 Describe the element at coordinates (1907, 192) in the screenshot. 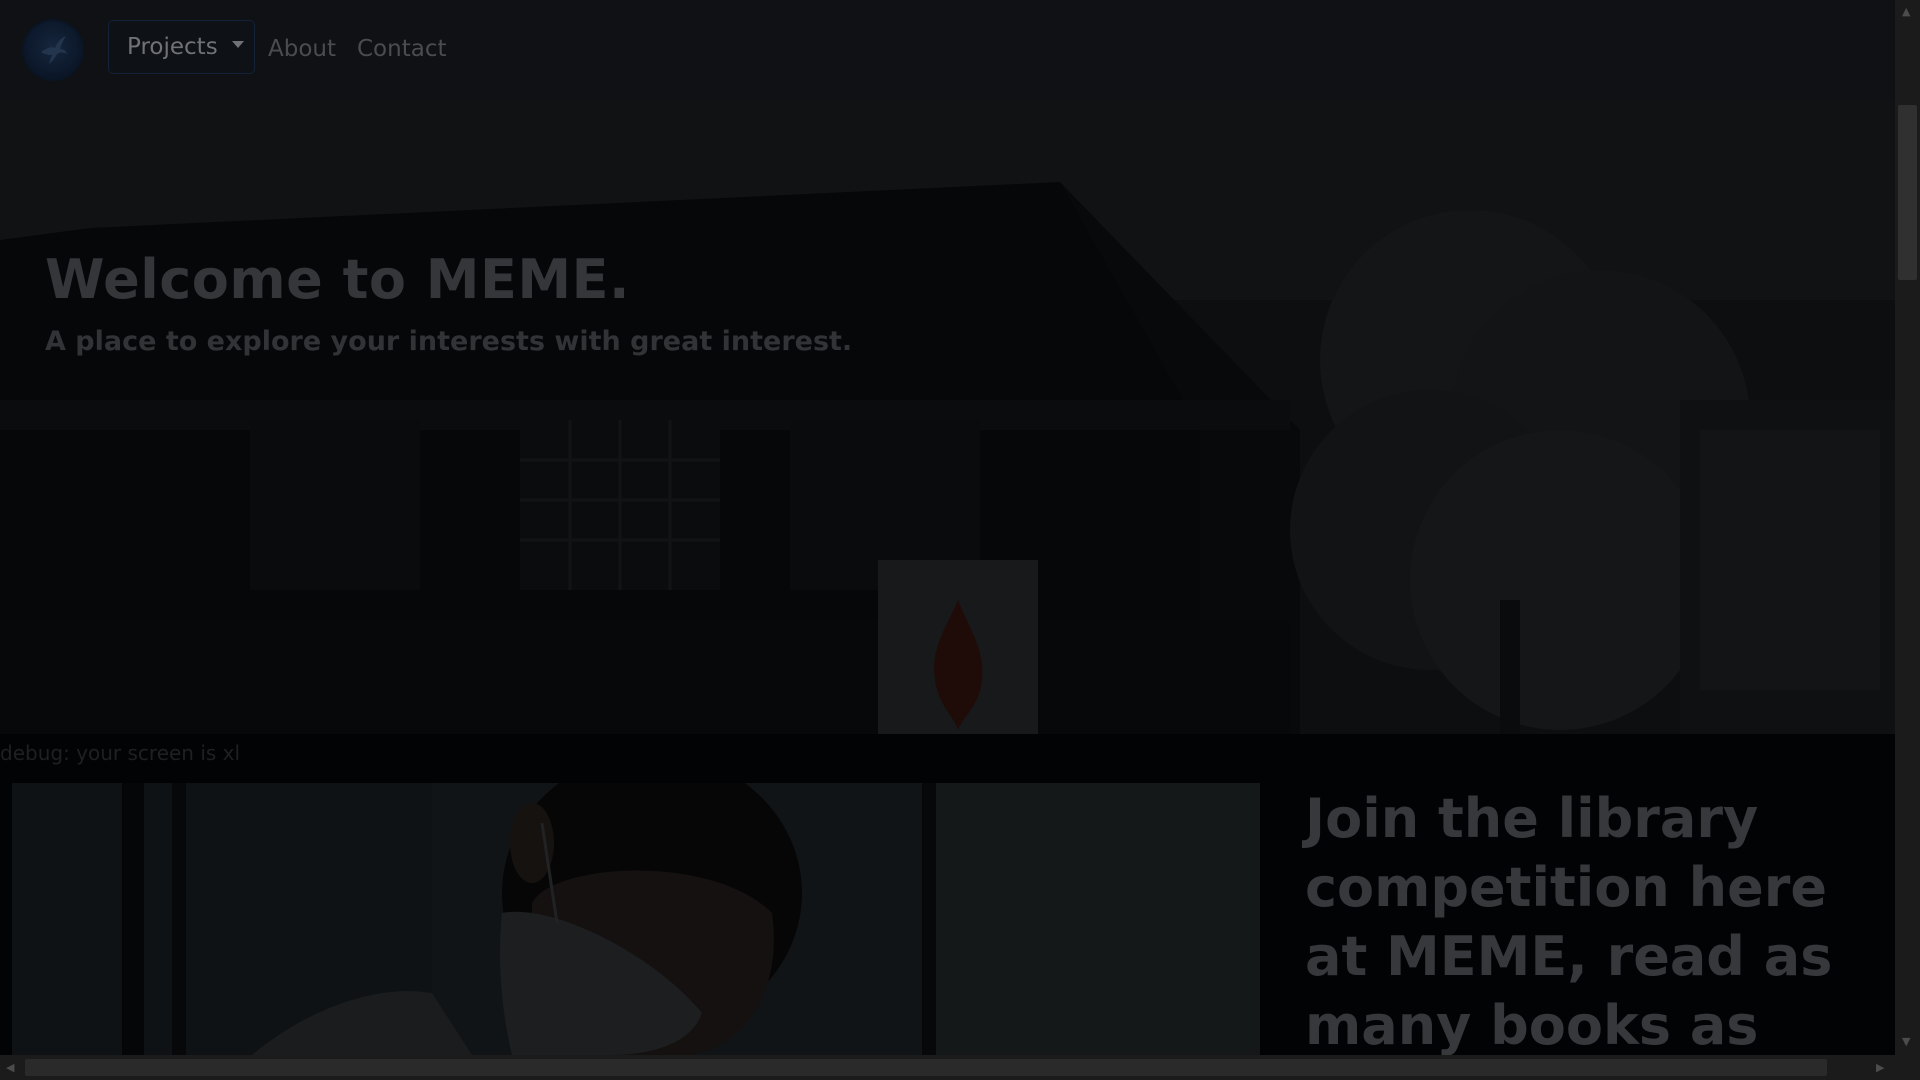

I see `vertical-scrollbar-thumb` at that location.